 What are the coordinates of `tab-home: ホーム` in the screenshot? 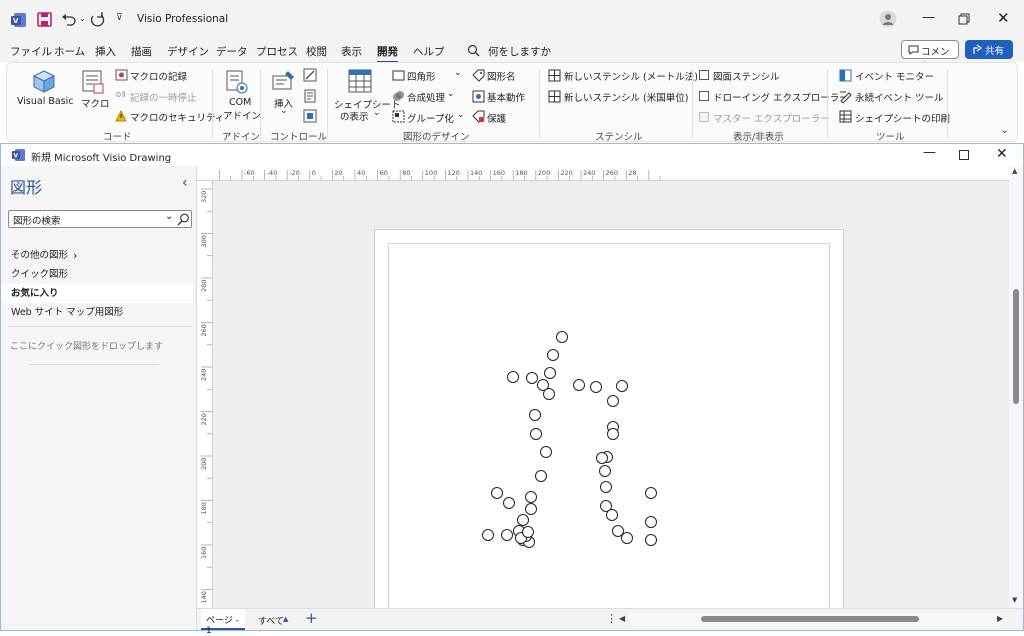 It's located at (69, 51).